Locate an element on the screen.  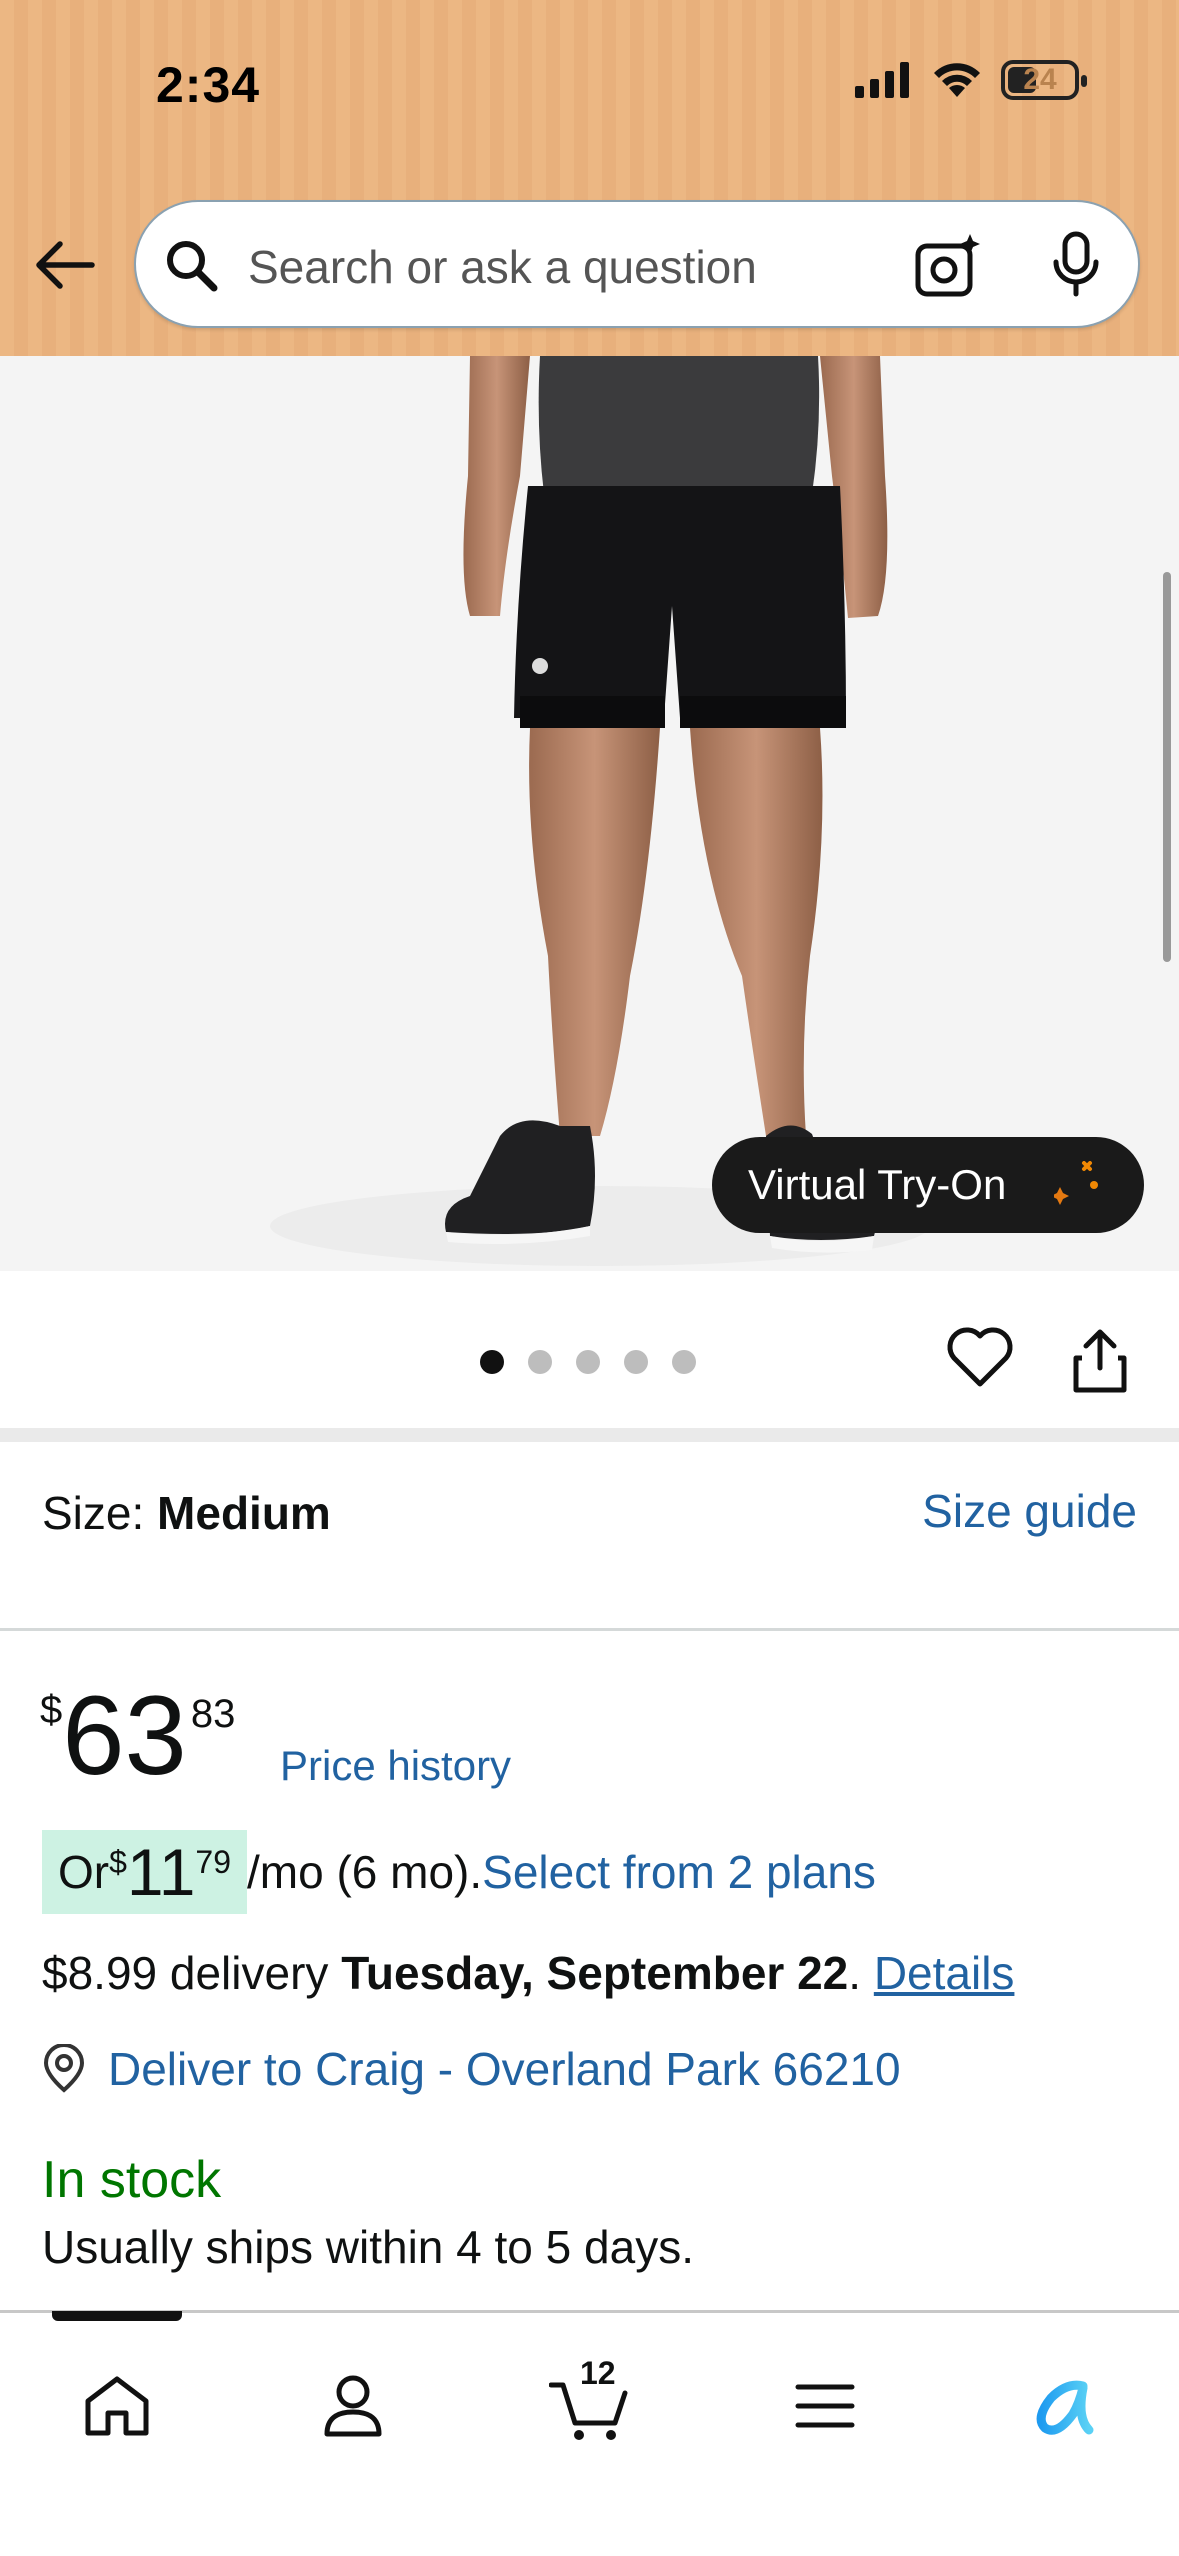
size-guide-link: Size guide is located at coordinates (1029, 1511).